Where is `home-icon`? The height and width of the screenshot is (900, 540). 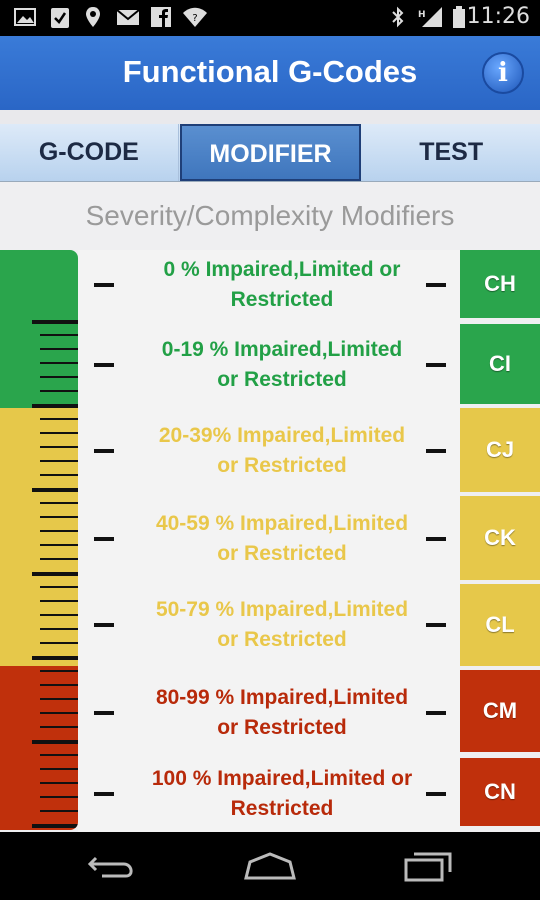 home-icon is located at coordinates (270, 866).